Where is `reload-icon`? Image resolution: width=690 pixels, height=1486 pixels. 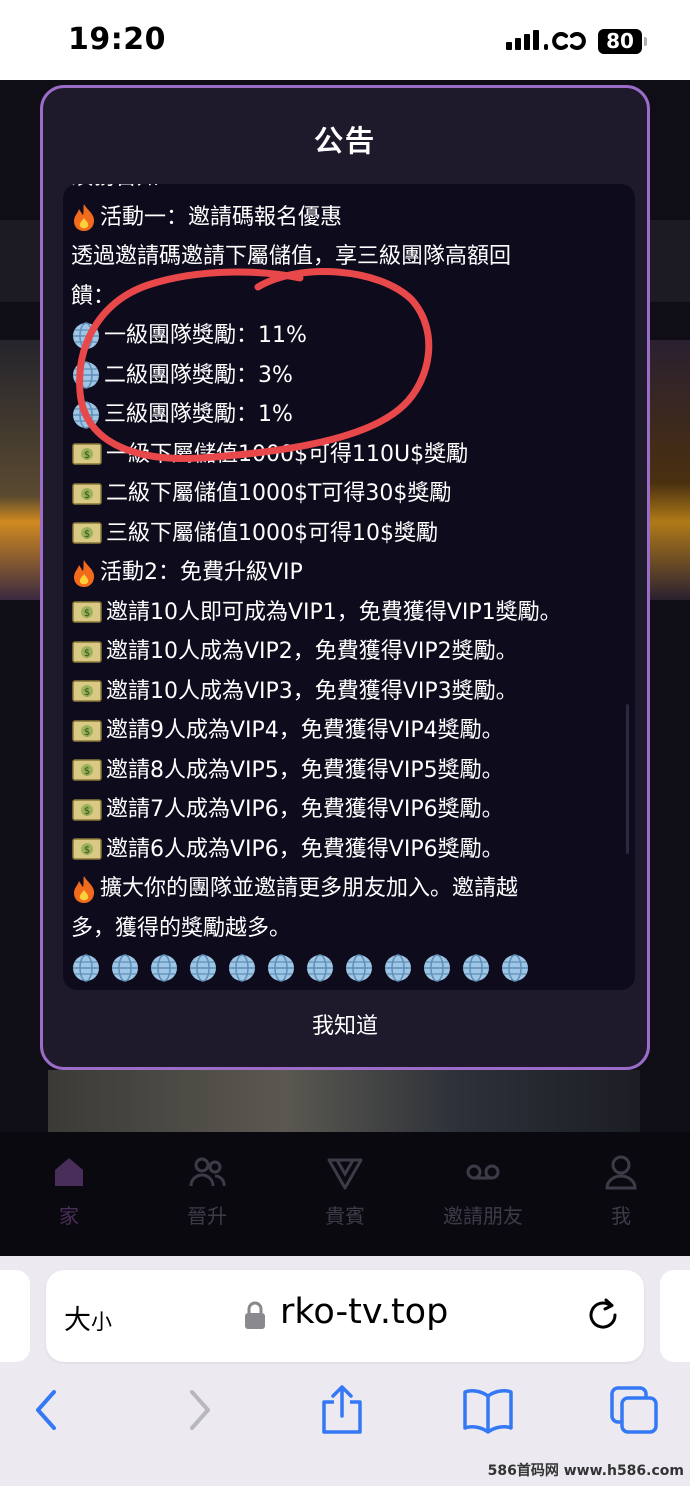
reload-icon is located at coordinates (603, 1315).